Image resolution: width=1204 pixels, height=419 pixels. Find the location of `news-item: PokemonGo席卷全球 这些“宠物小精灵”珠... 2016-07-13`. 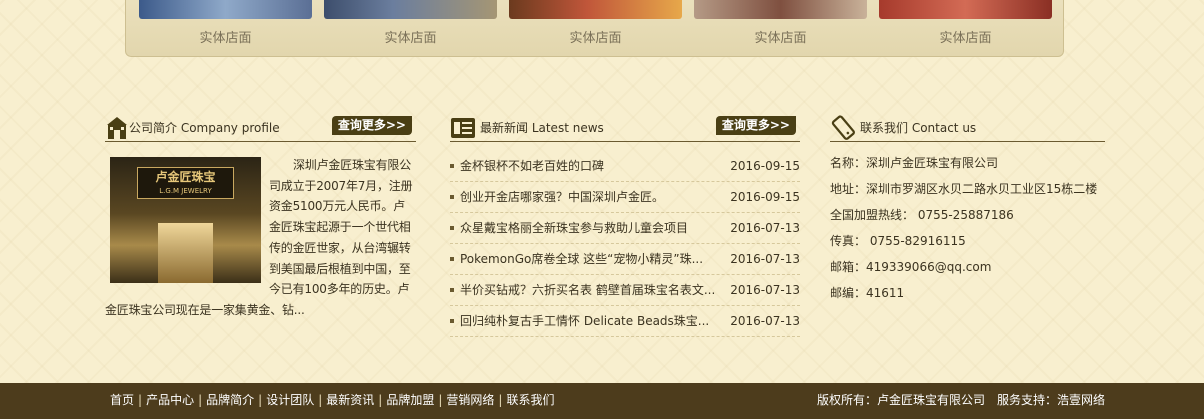

news-item: PokemonGo席卷全球 这些“宠物小精灵”珠... 2016-07-13 is located at coordinates (625, 259).